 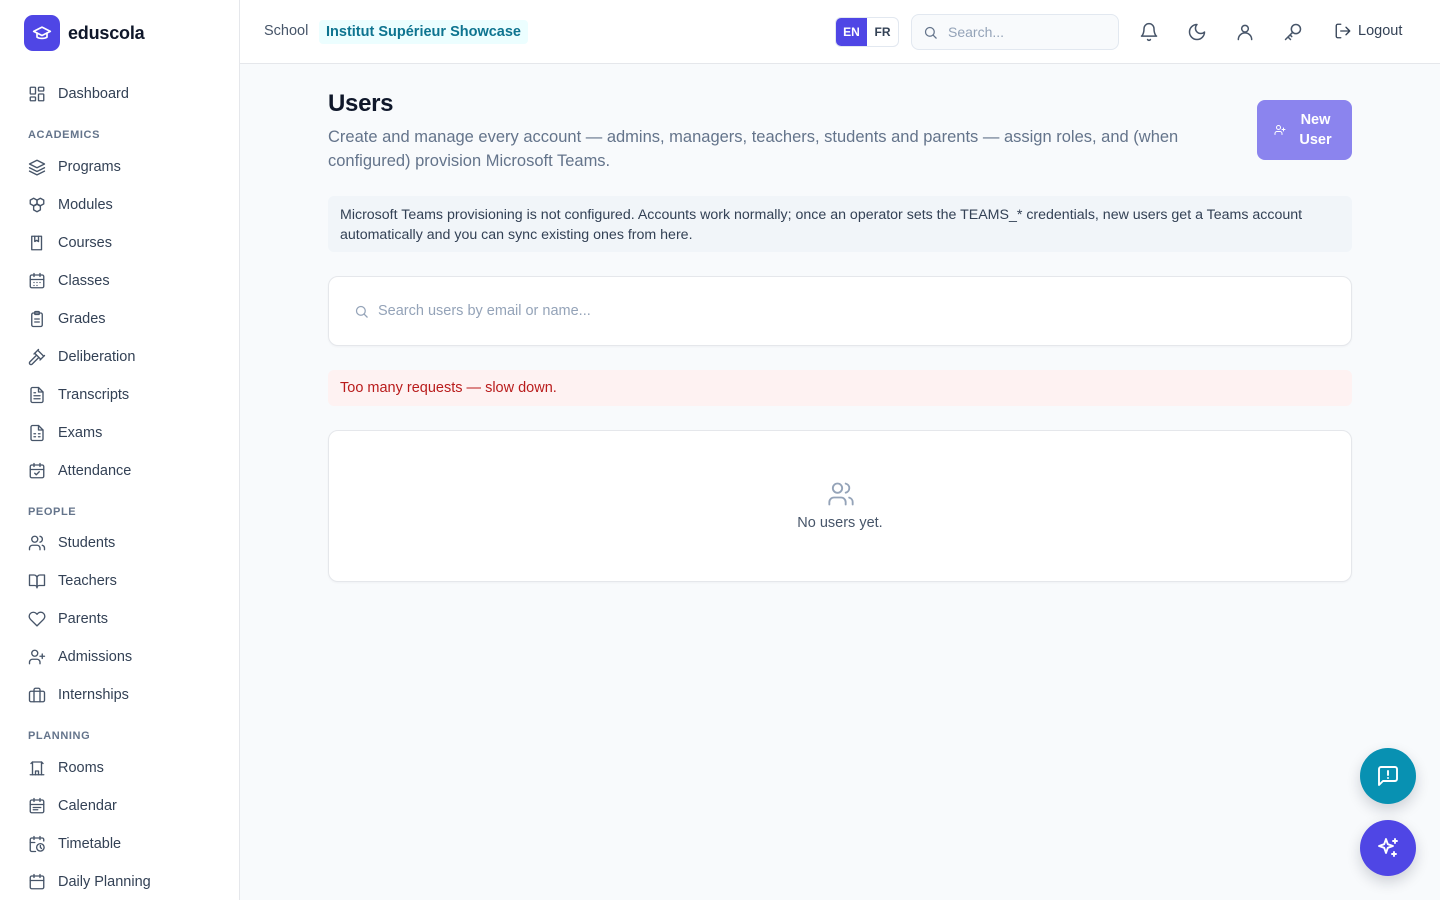 What do you see at coordinates (52, 512) in the screenshot?
I see `section-people: PEOPLE` at bounding box center [52, 512].